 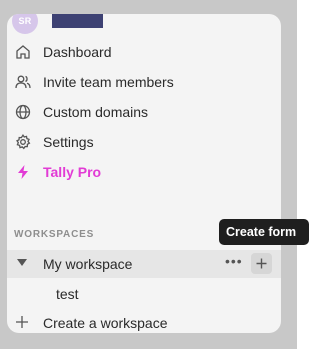 I want to click on workspaces-section-label: WORKSPACES, so click(x=54, y=234).